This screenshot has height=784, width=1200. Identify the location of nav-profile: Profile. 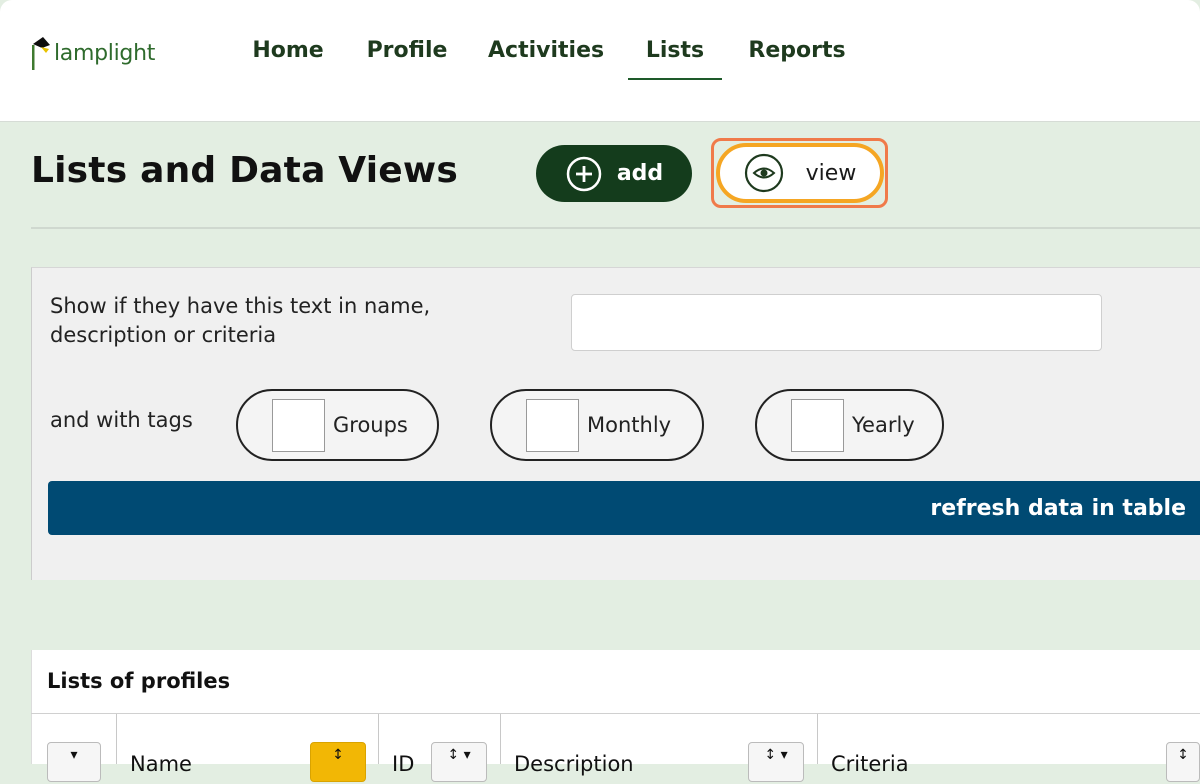
(407, 54).